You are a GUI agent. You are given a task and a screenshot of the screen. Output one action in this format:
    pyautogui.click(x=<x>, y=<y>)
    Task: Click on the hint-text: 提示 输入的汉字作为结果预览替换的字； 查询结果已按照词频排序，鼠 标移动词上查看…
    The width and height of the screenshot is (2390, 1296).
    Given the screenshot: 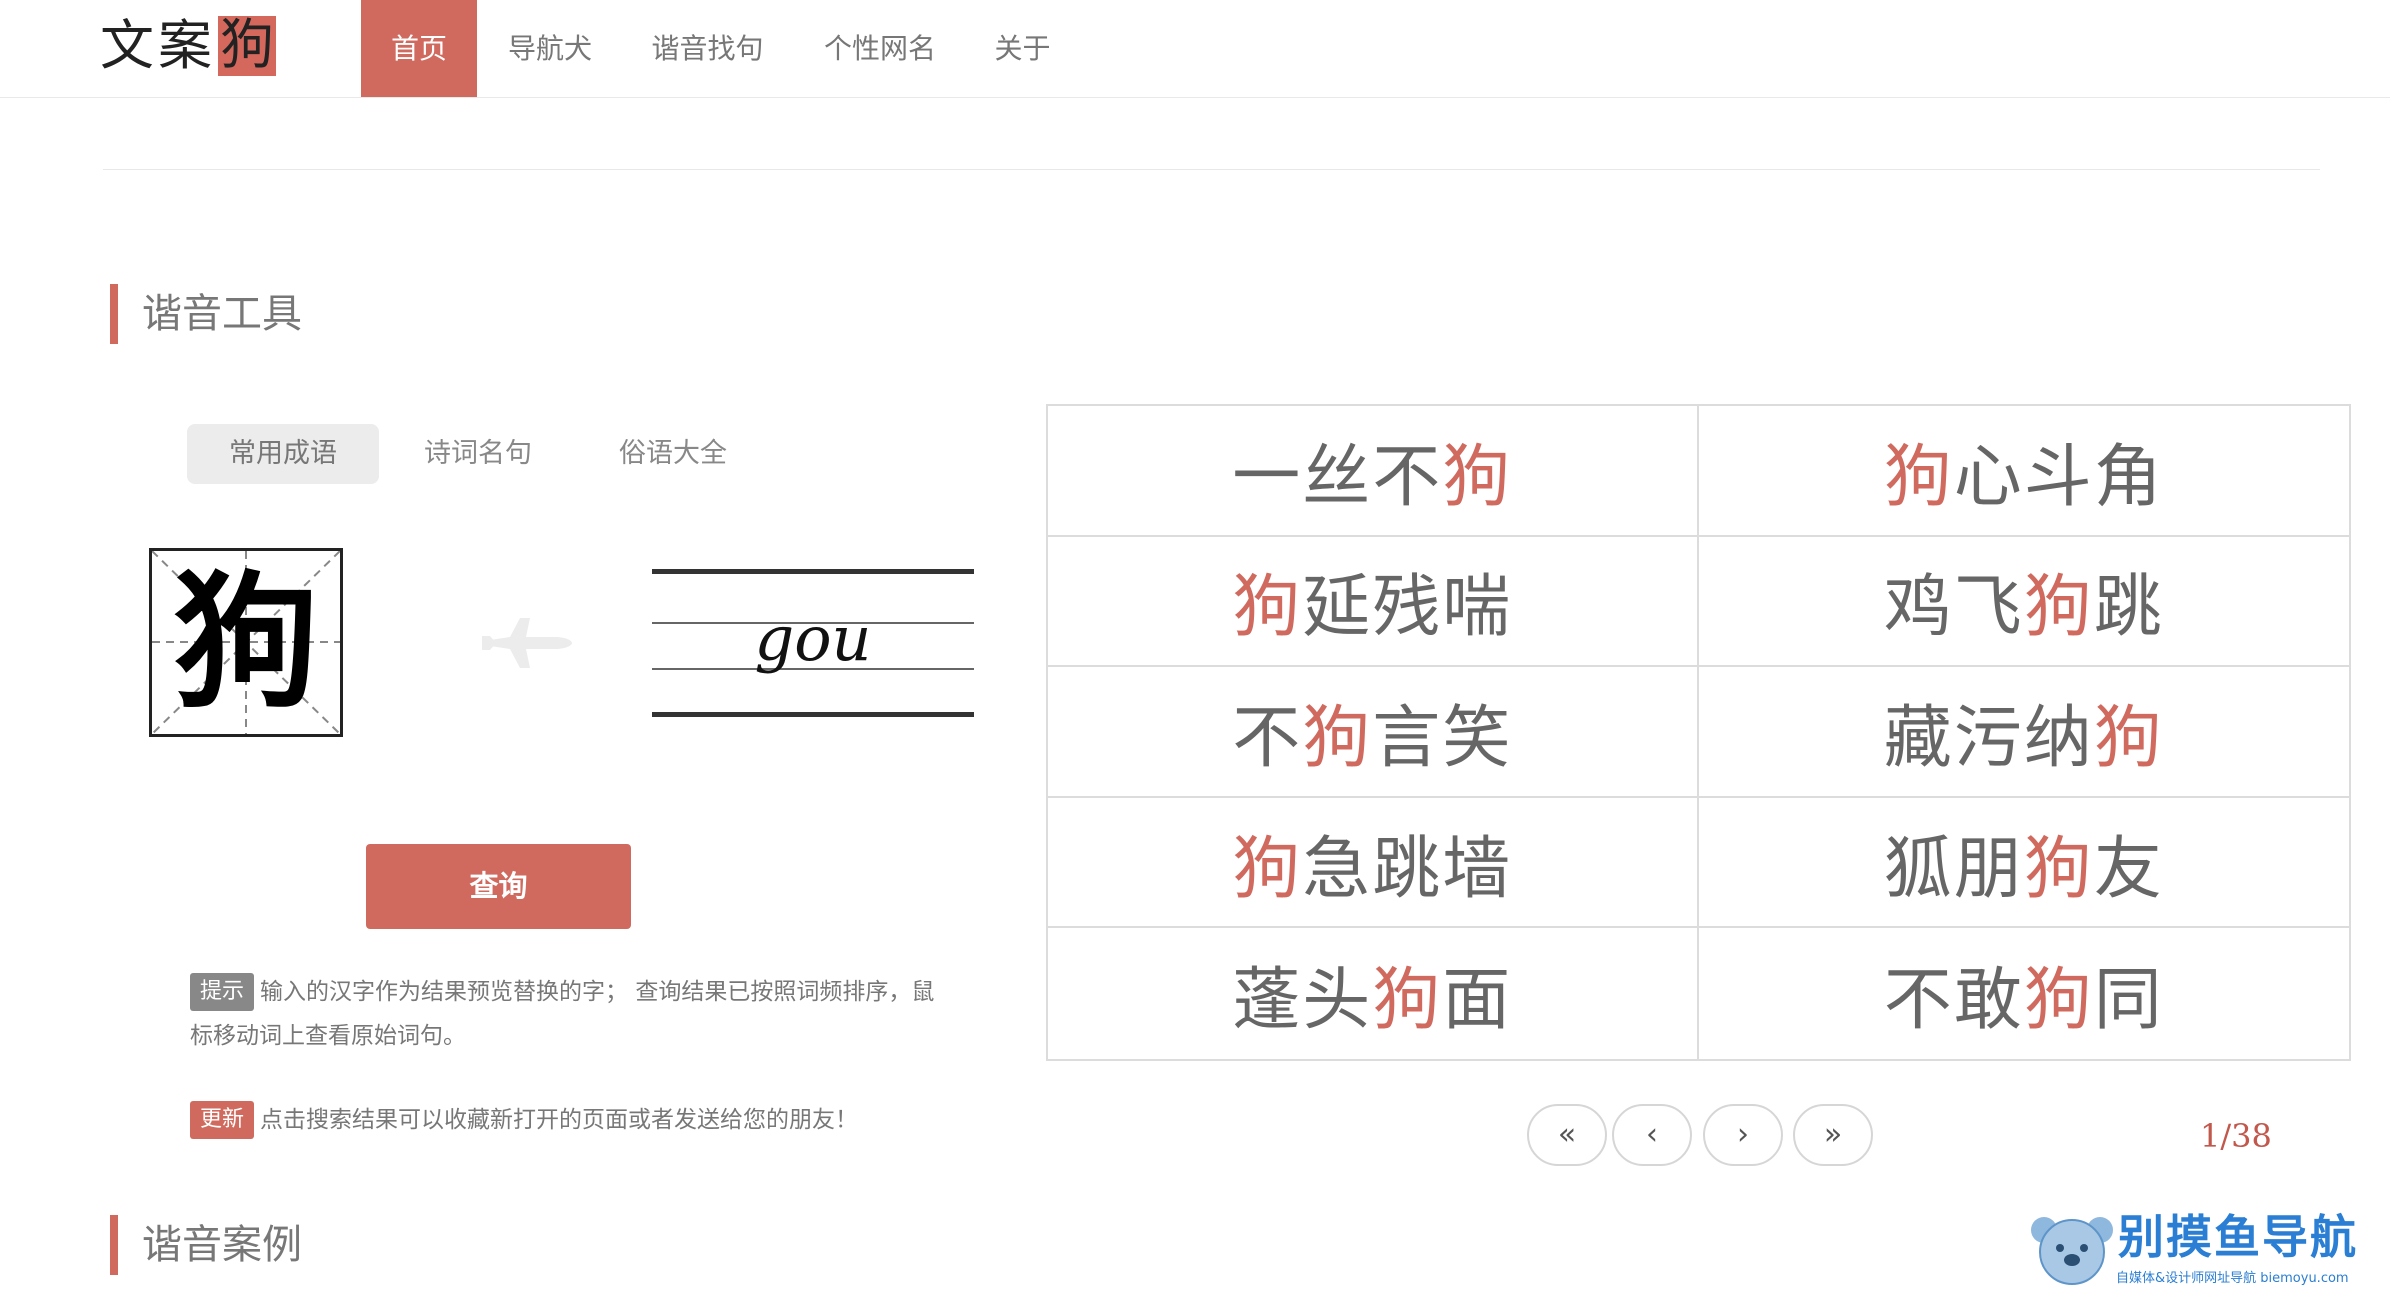 What is the action you would take?
    pyautogui.click(x=585, y=1014)
    